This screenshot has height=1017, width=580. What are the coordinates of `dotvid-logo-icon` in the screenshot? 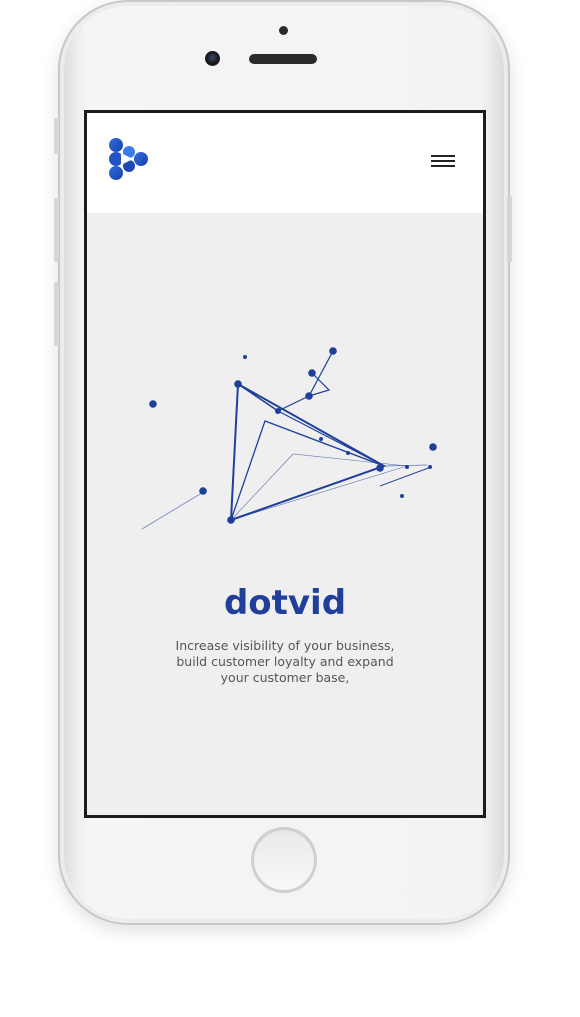 It's located at (128, 160).